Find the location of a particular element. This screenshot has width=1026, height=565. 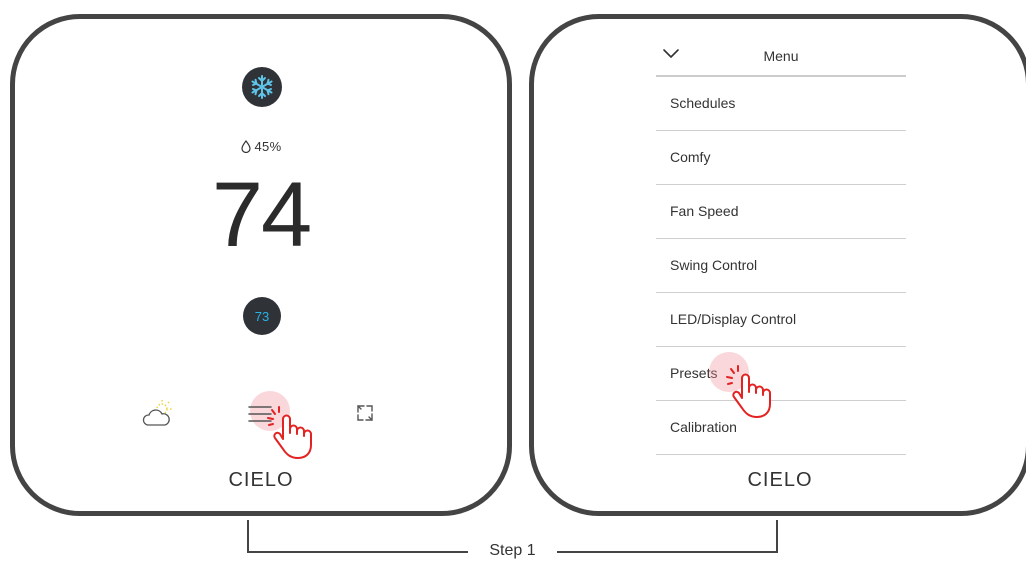

menu-item-schedules: Schedules is located at coordinates (781, 104).